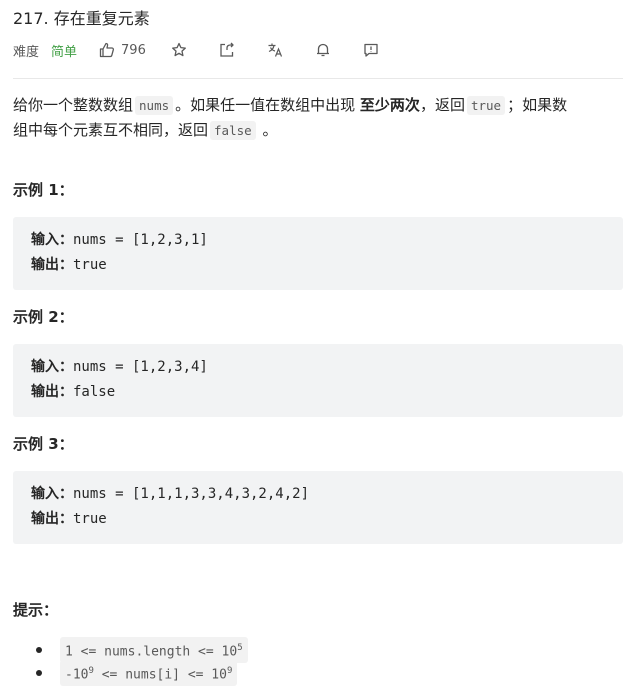 The height and width of the screenshot is (696, 637). I want to click on feedback-icon, so click(371, 50).